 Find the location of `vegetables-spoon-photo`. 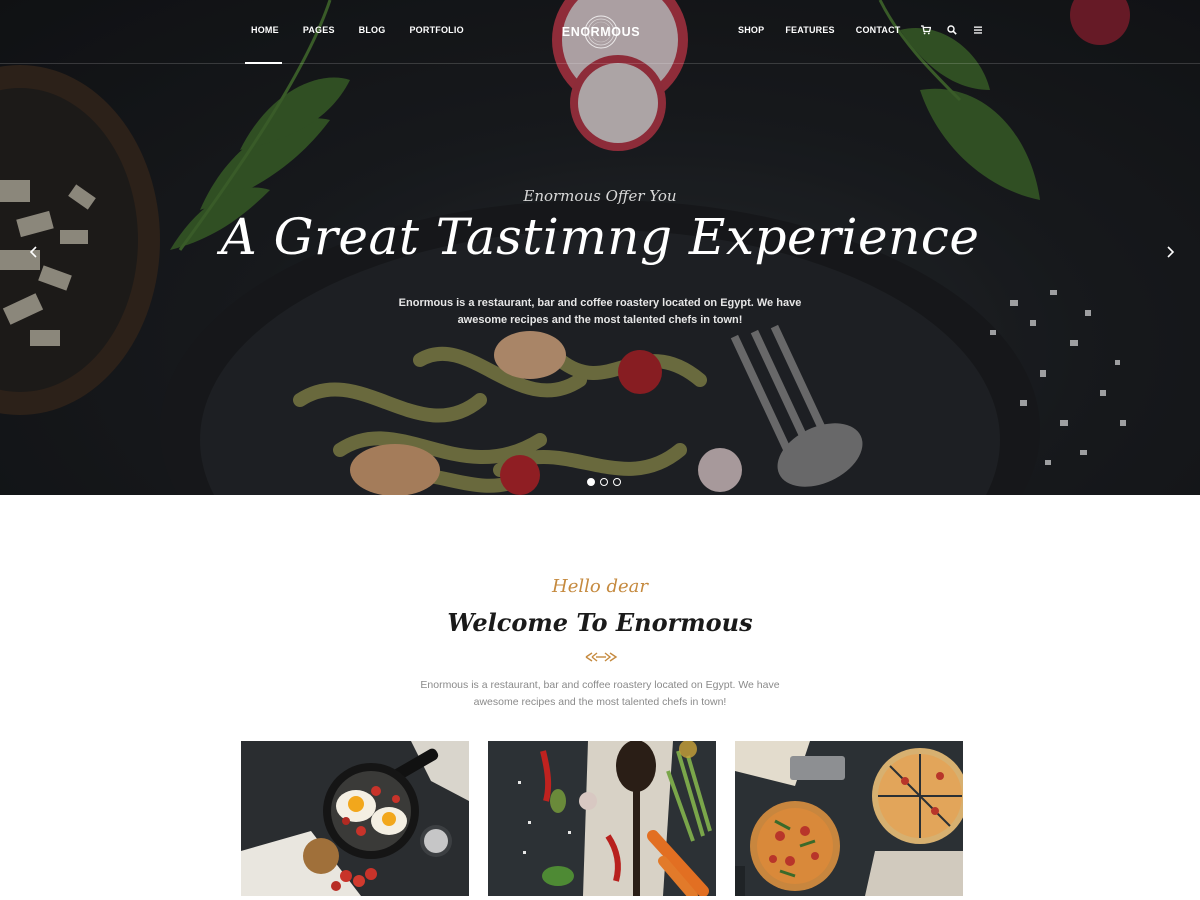

vegetables-spoon-photo is located at coordinates (602, 818).